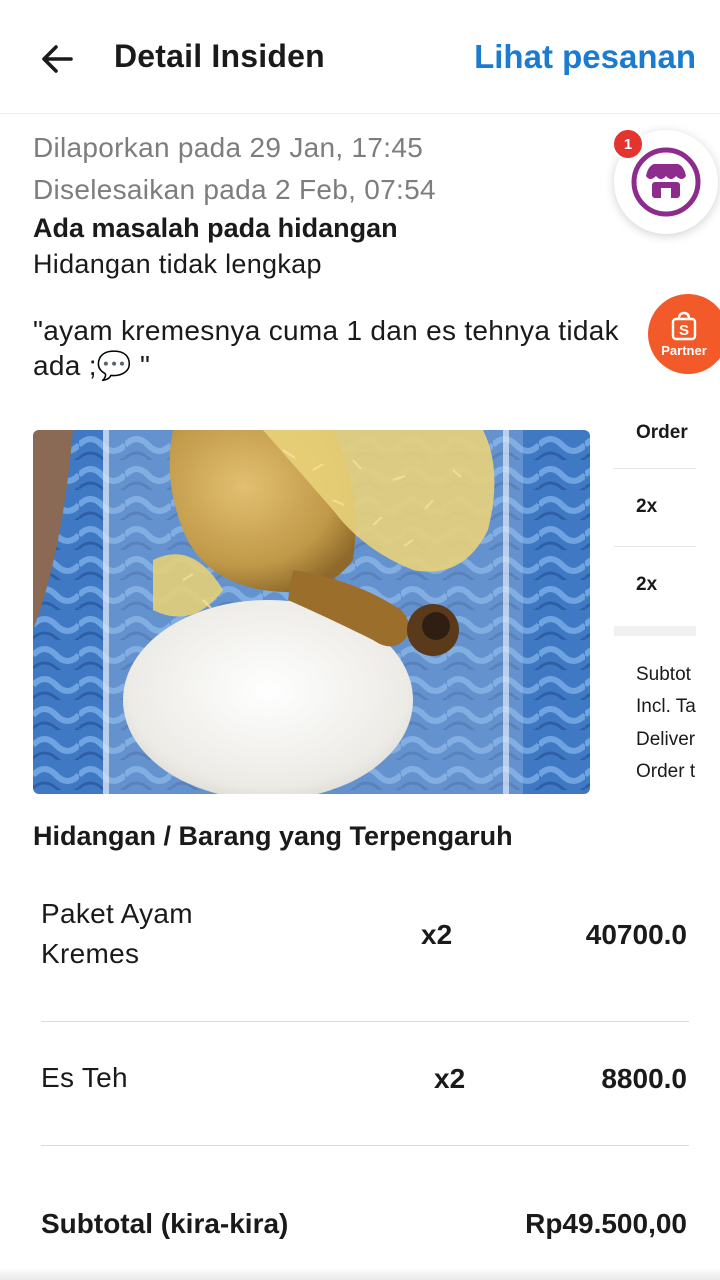 The height and width of the screenshot is (1280, 720). What do you see at coordinates (234, 189) in the screenshot?
I see `resolved-date: Diselesaikan pada 2 Feb, 07:54` at bounding box center [234, 189].